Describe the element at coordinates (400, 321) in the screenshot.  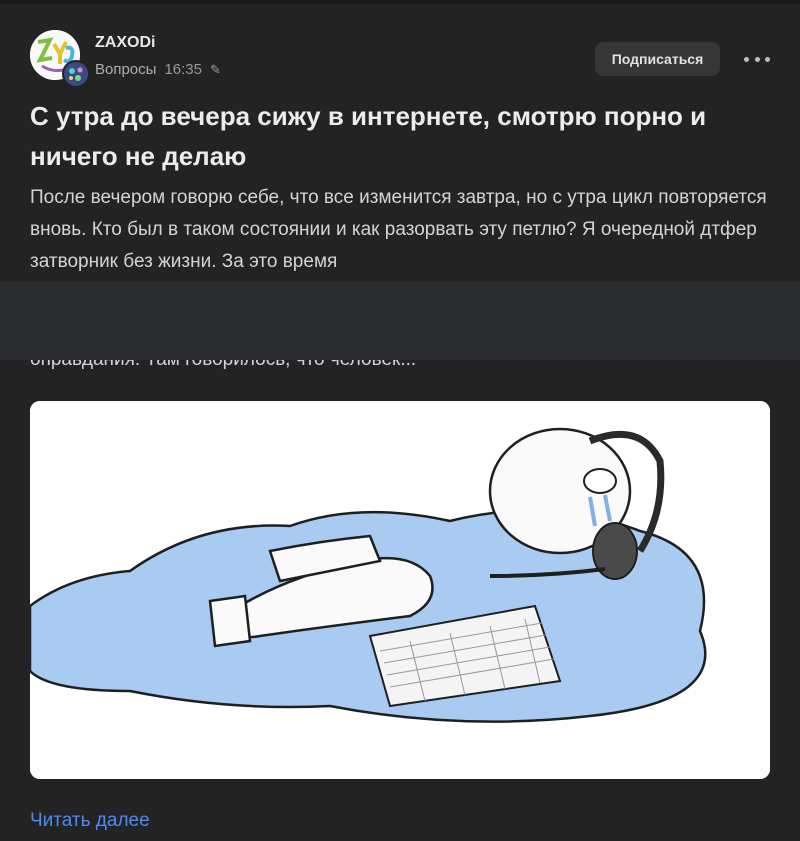
I see `overlay-bar` at that location.